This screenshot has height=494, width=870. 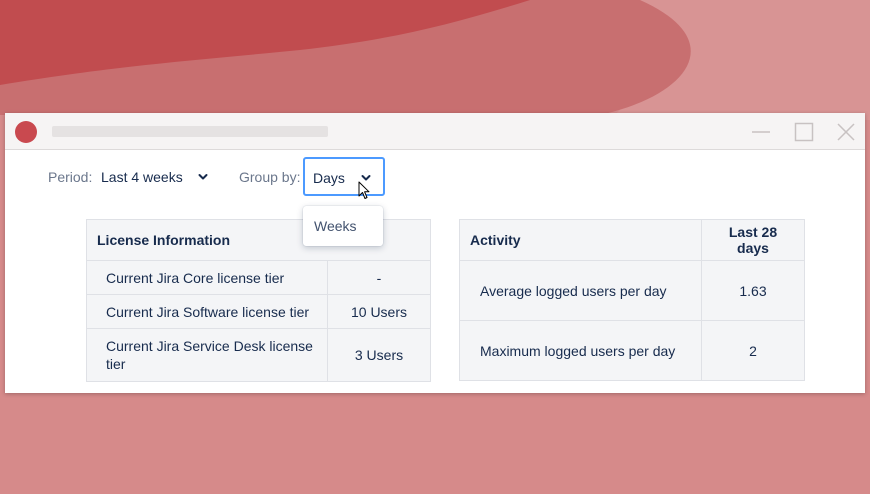 I want to click on row-label: Average logged users per day, so click(x=580, y=290).